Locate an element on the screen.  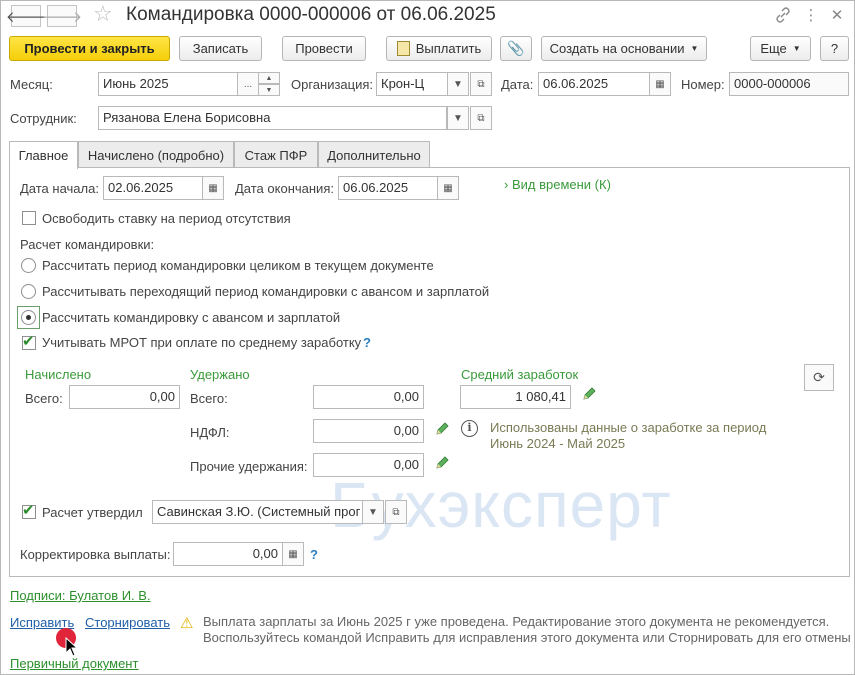
employee-dropdown-icon: ▼ is located at coordinates (458, 118).